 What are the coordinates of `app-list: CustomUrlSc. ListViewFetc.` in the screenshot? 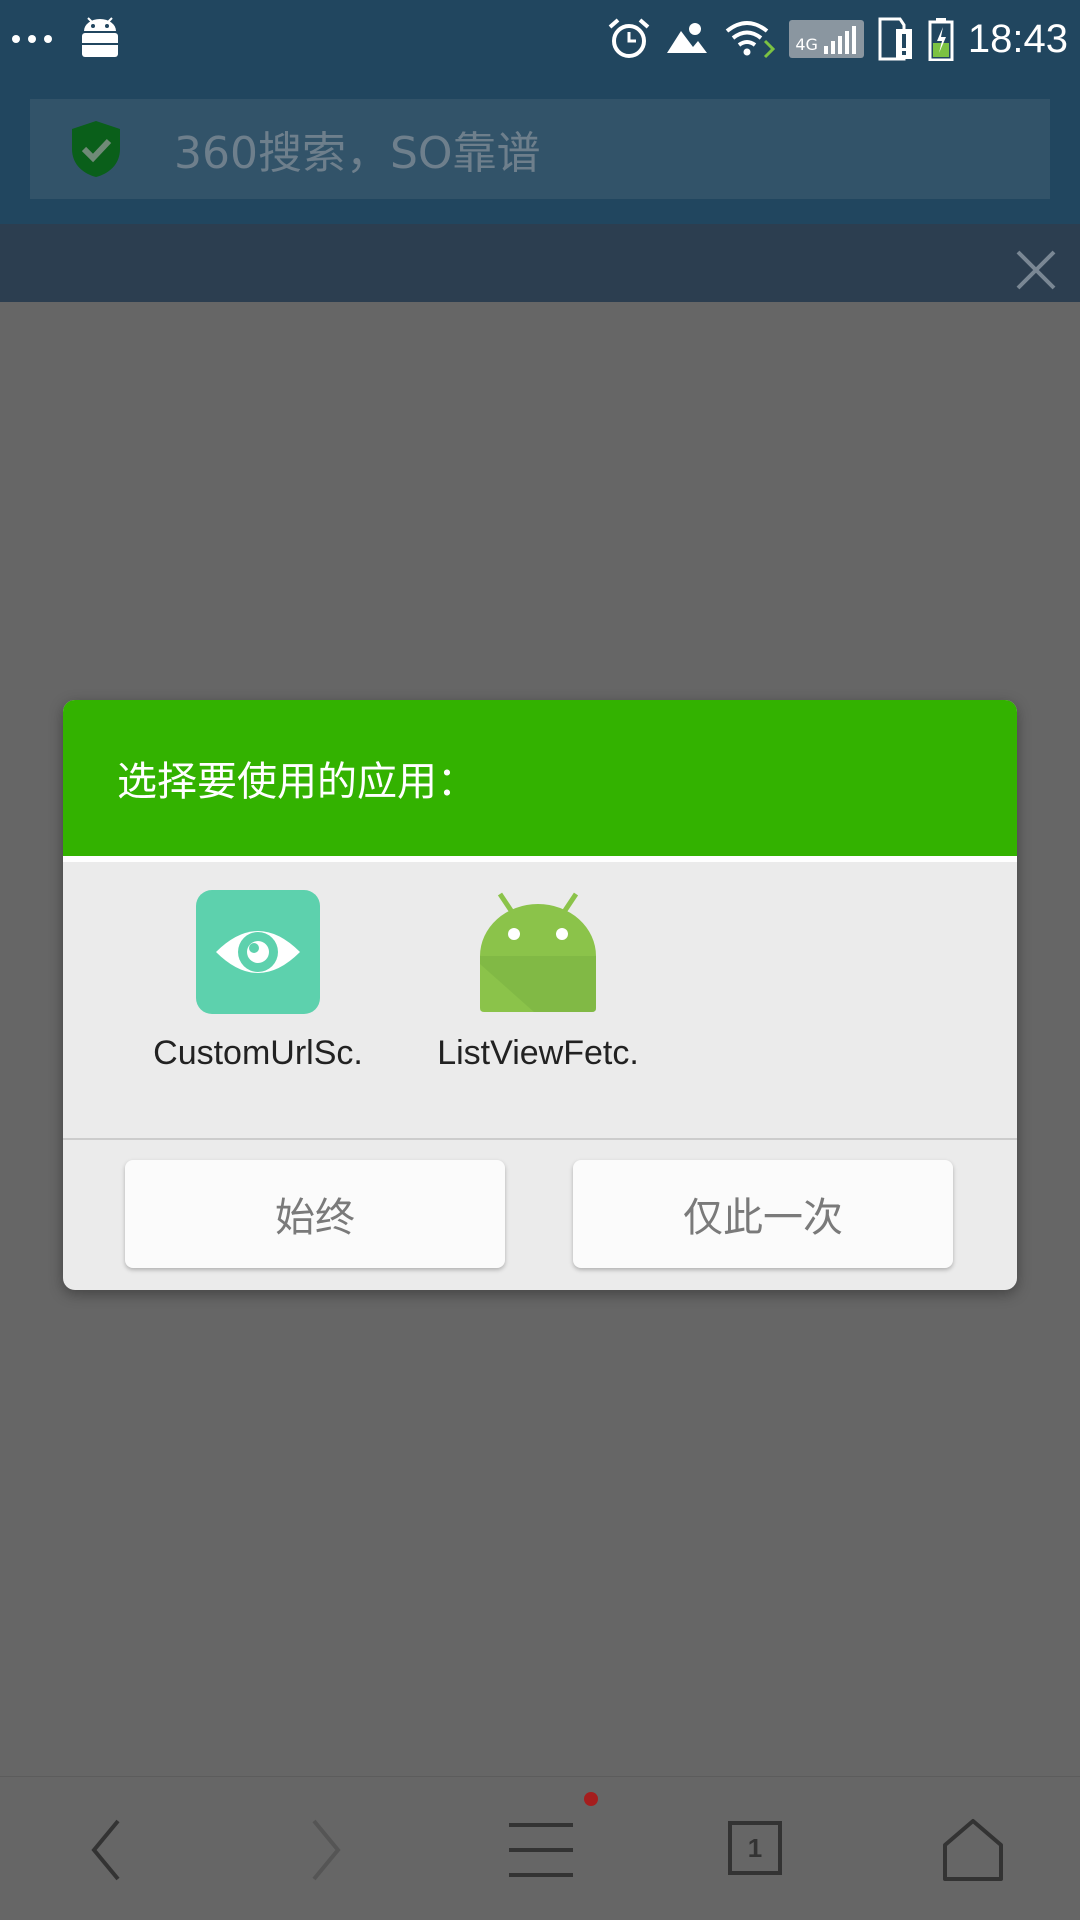 It's located at (540, 1000).